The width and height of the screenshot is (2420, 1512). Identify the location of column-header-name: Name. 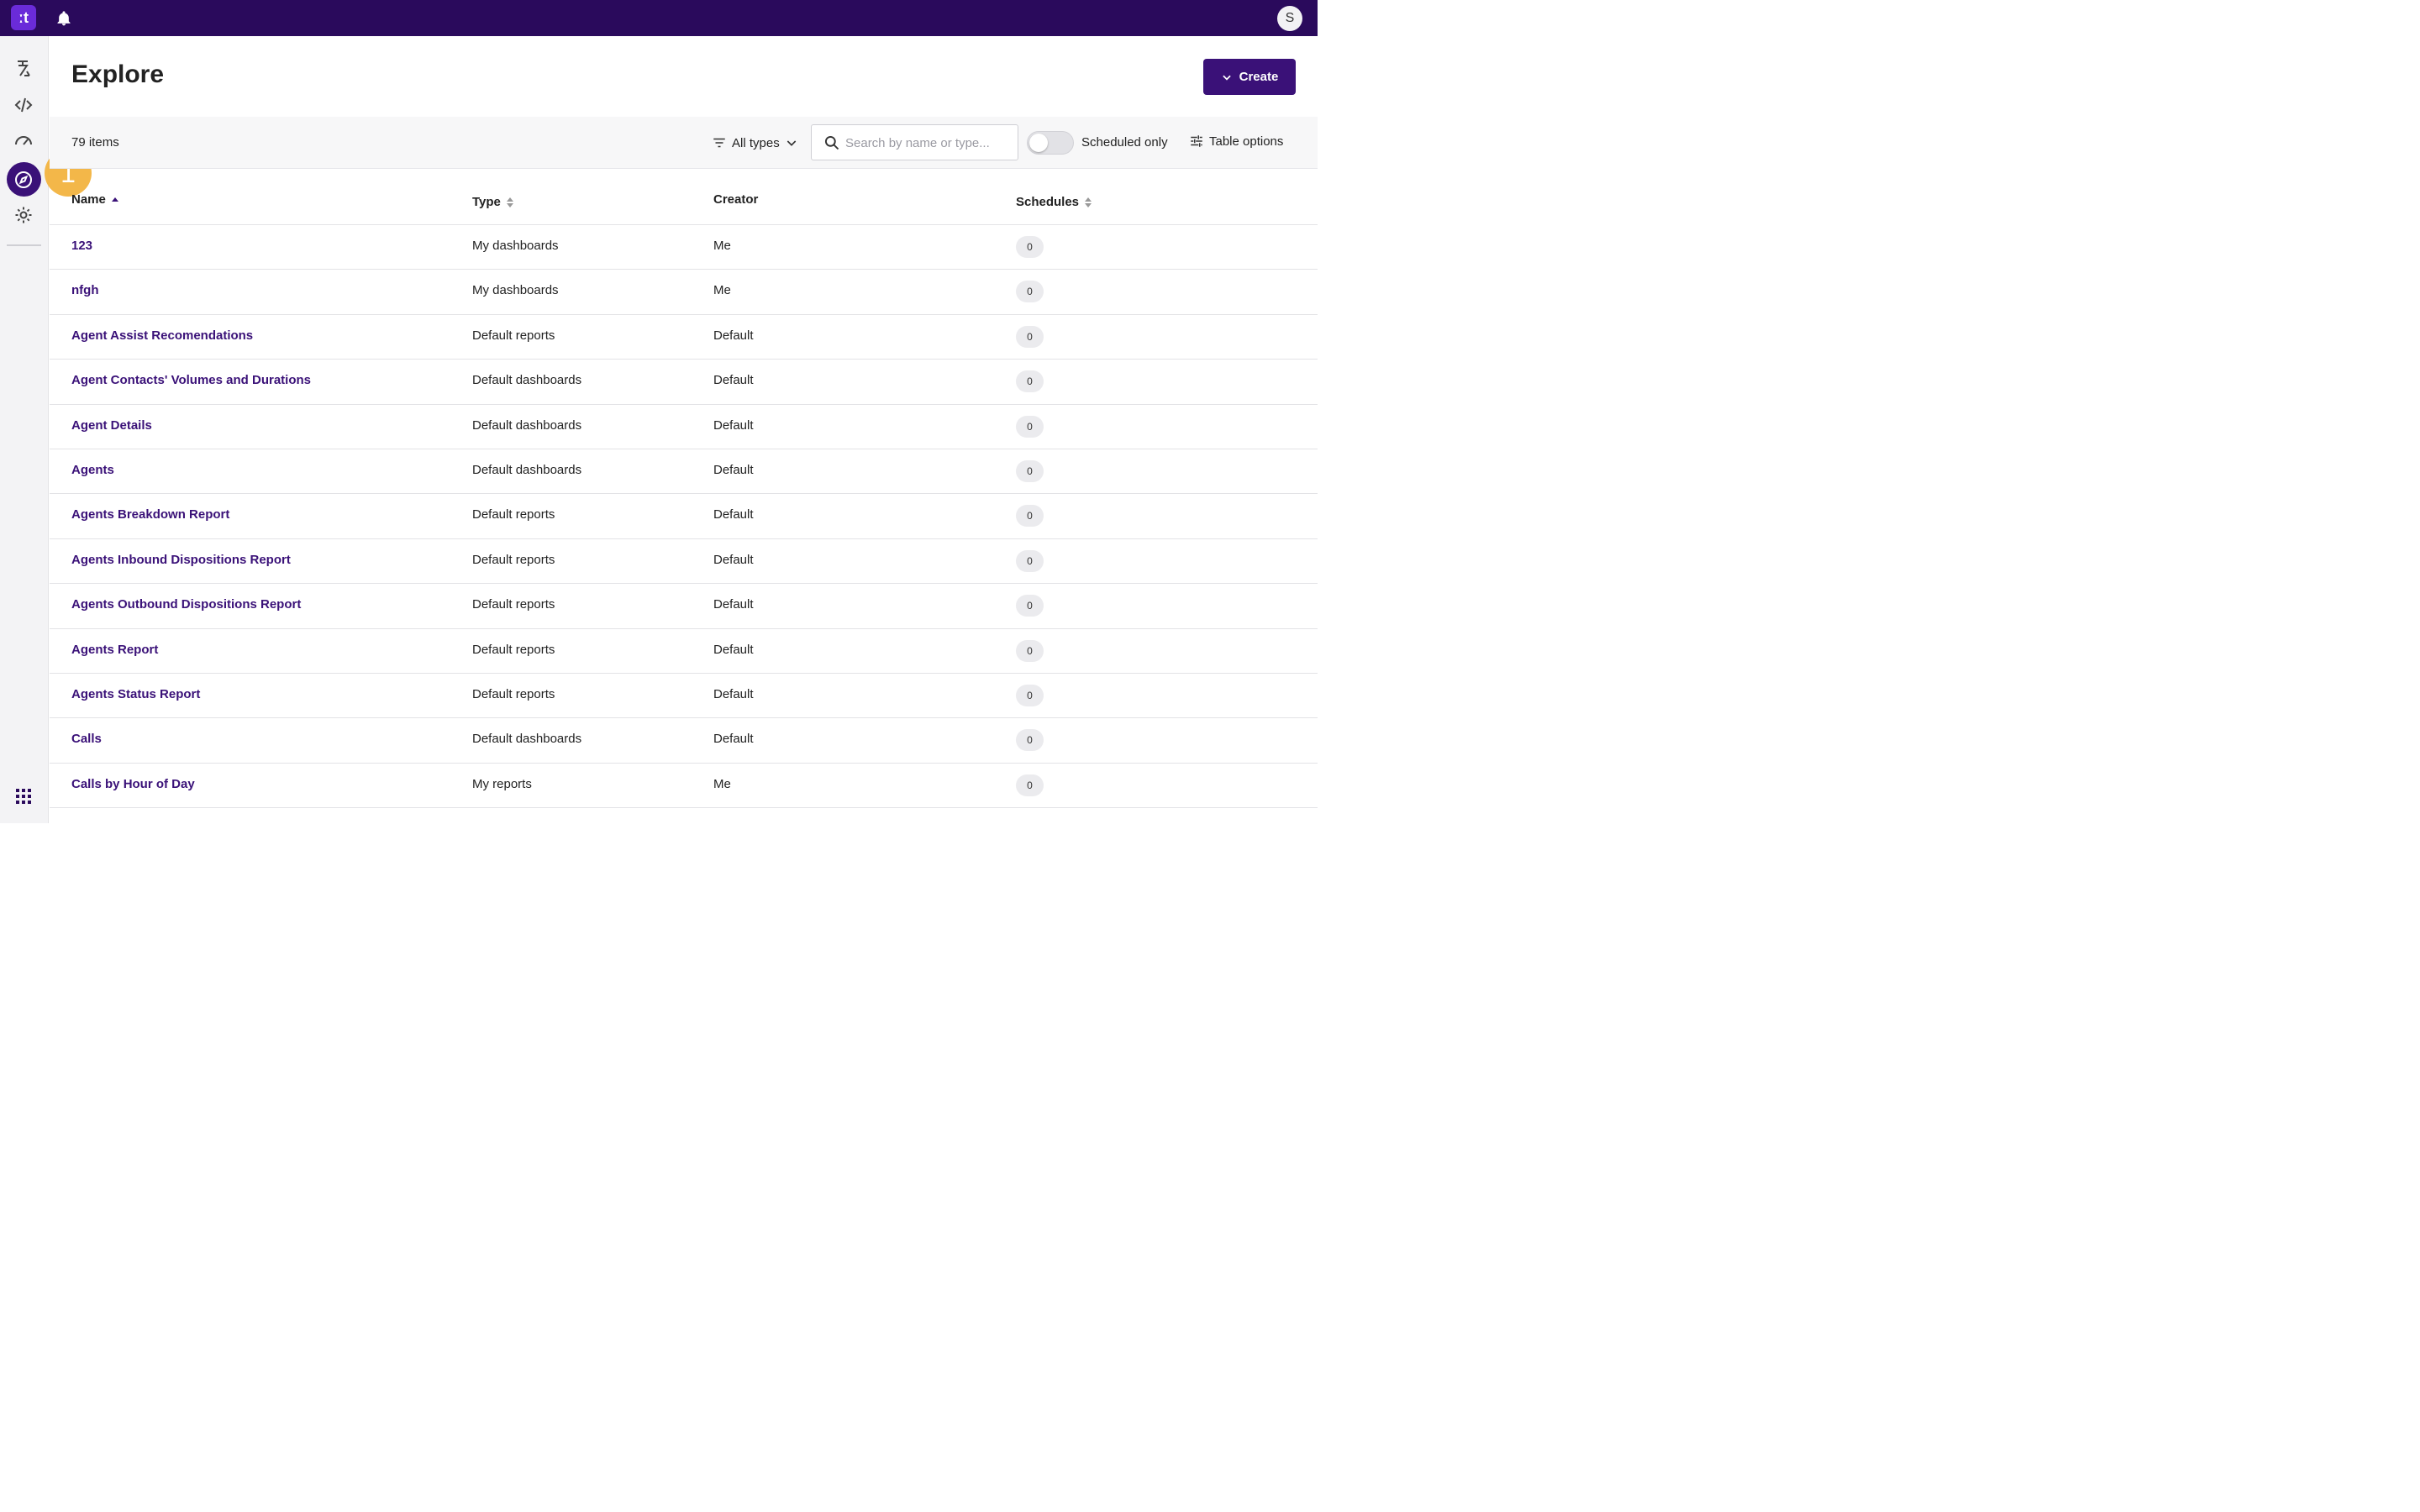
(95, 199).